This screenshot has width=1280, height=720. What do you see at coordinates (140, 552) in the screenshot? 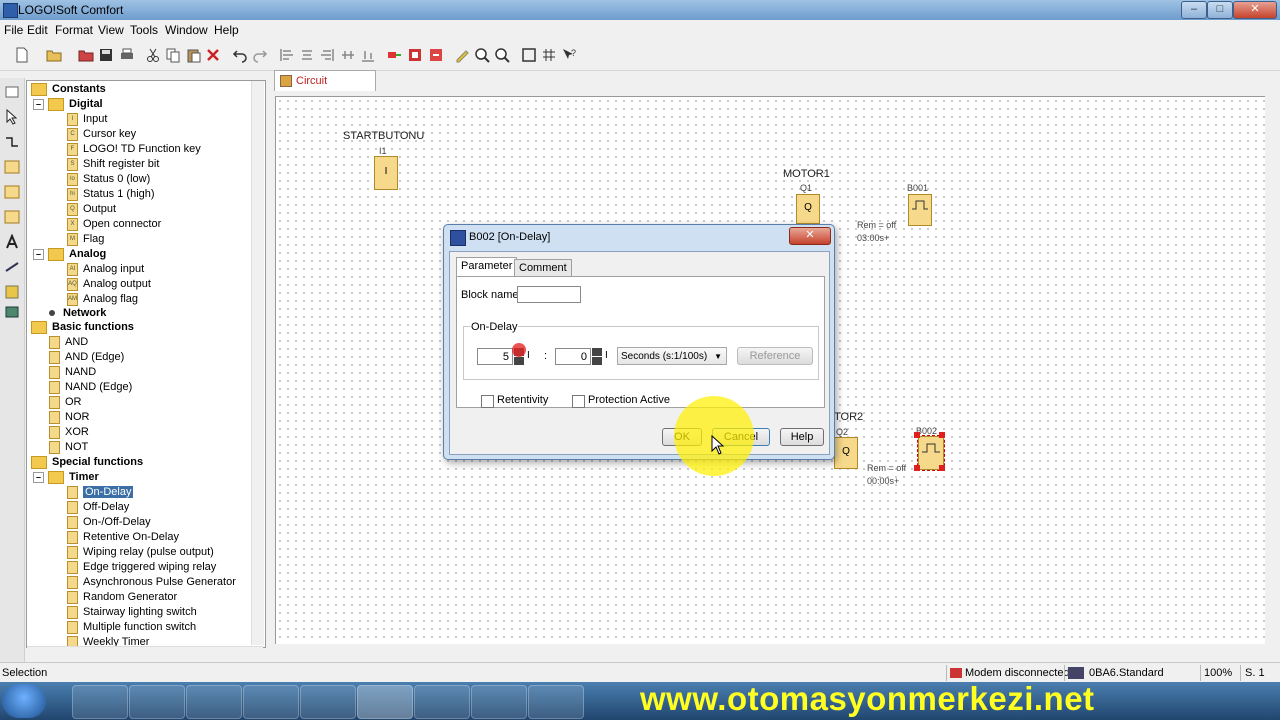
I see `tree-timer-item: Wiping relay (pulse output)` at bounding box center [140, 552].